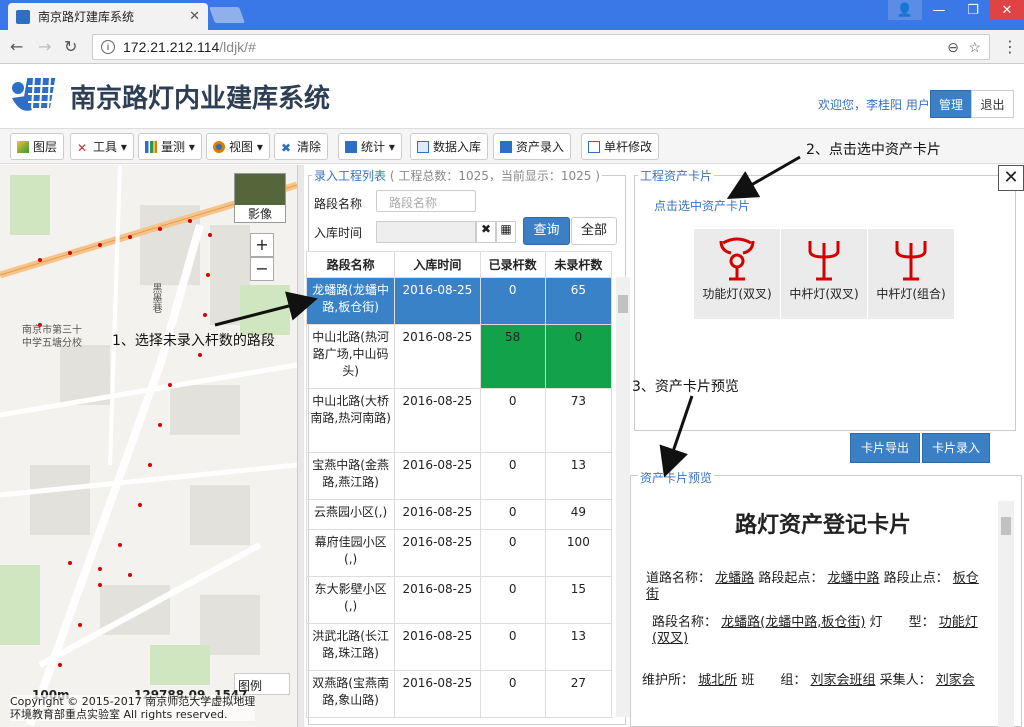 The width and height of the screenshot is (1024, 727). I want to click on edit-pole-button: 单杆修改, so click(620, 146).